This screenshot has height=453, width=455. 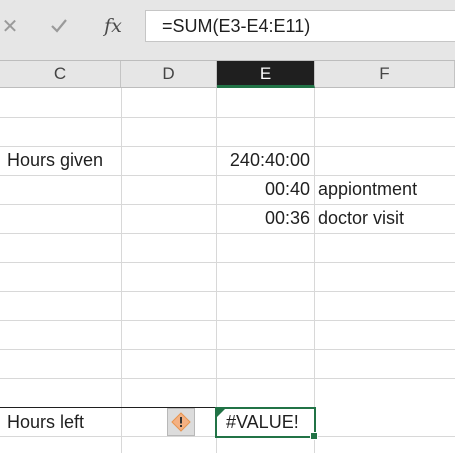 I want to click on column-header-d: D, so click(x=169, y=74).